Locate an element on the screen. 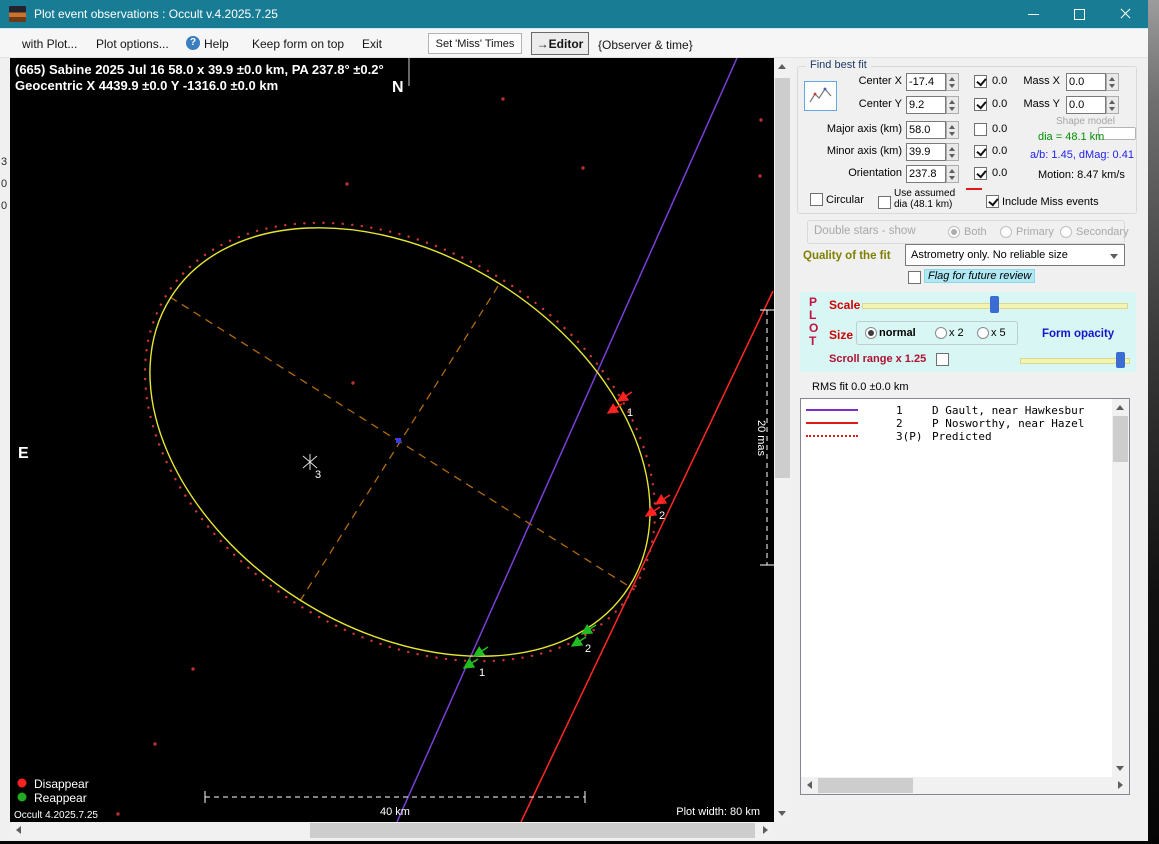 The image size is (1159, 844). center-y-spinner is located at coordinates (952, 105).